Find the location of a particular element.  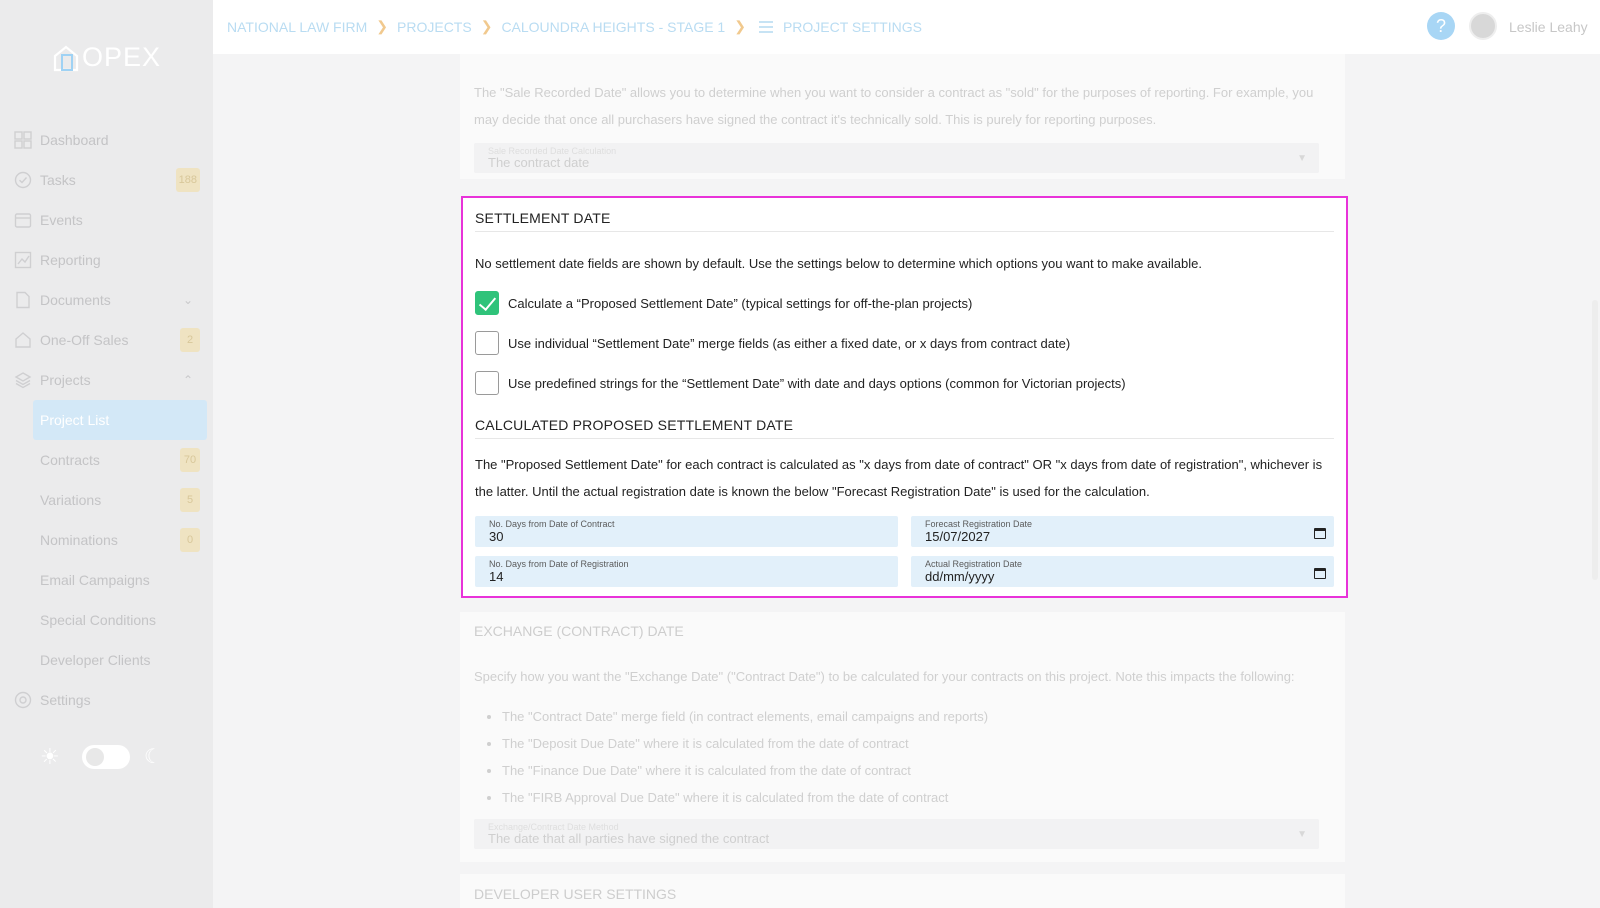

user-name: Leslie Leahy is located at coordinates (1548, 27).